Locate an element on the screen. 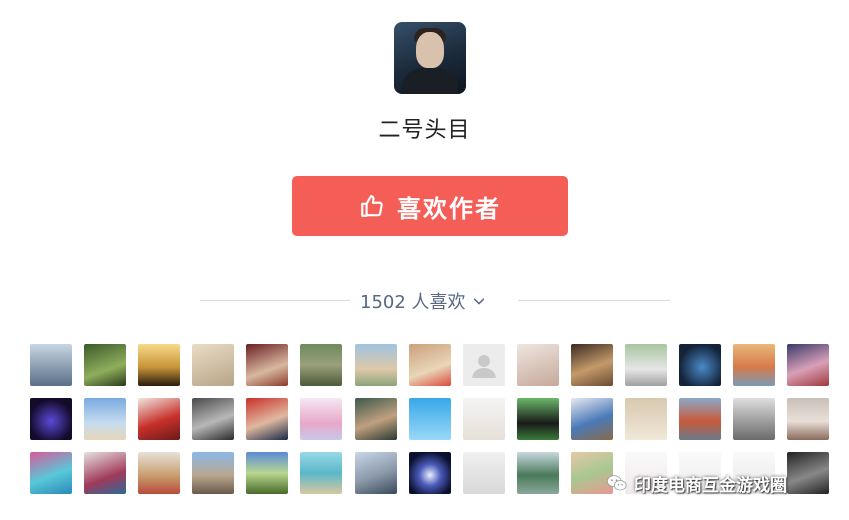 This screenshot has height=520, width=849. author-avatar is located at coordinates (430, 58).